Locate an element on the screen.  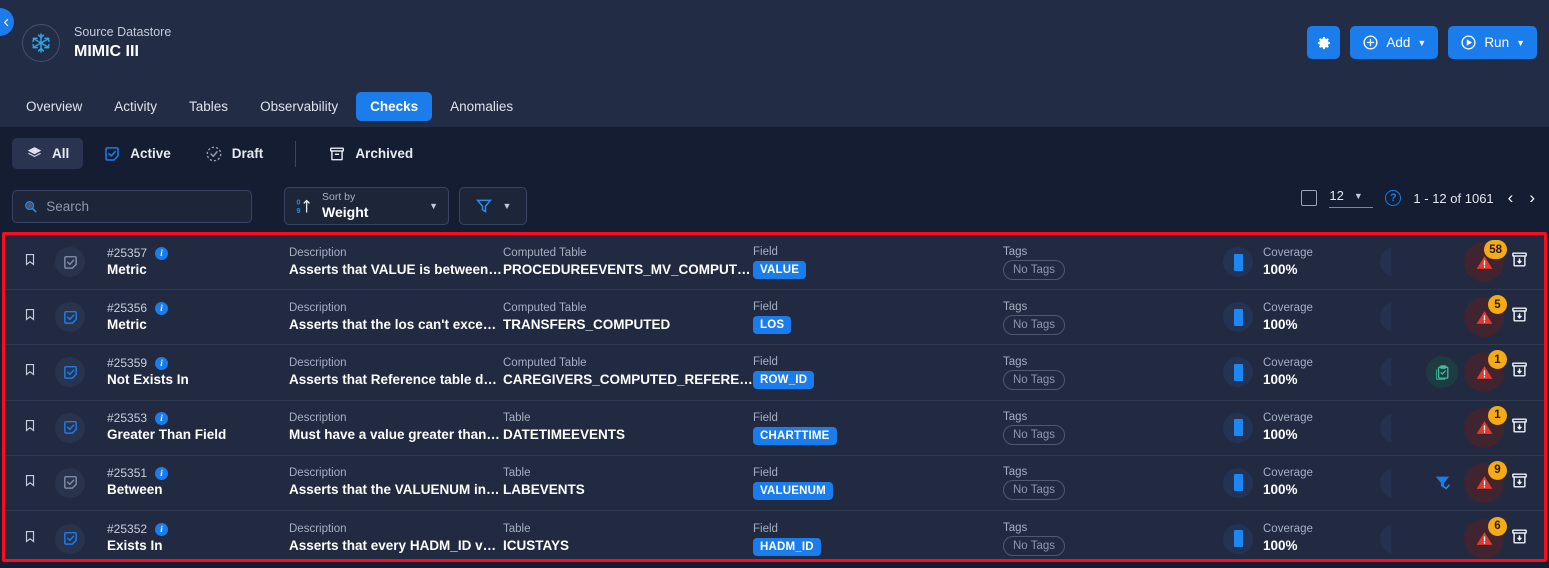
help-icon: ? is located at coordinates (1393, 198).